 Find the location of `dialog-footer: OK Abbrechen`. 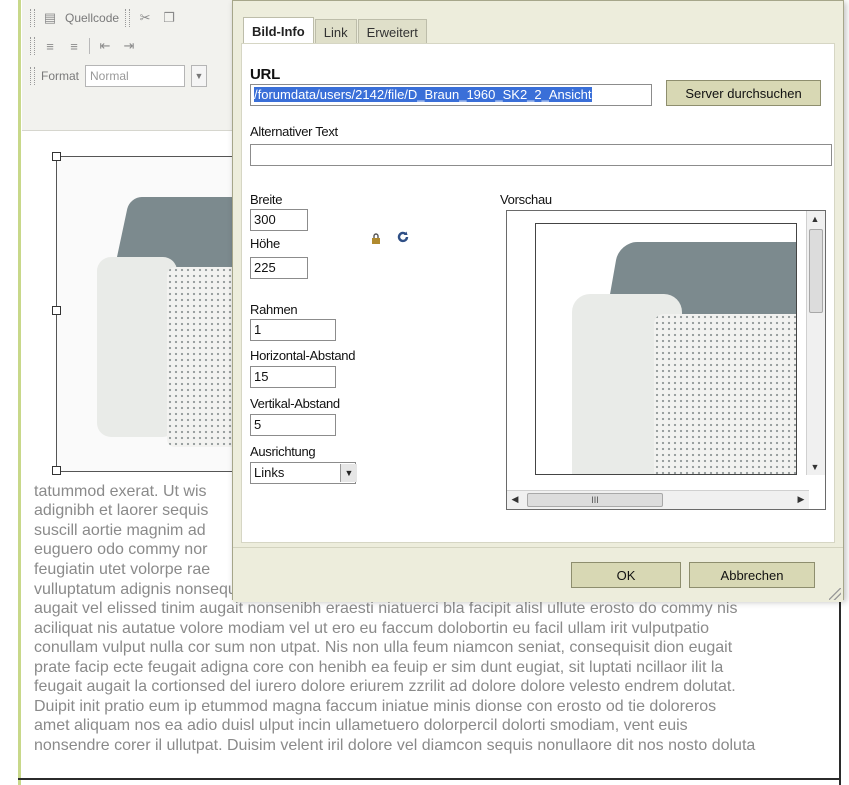

dialog-footer: OK Abbrechen is located at coordinates (538, 574).